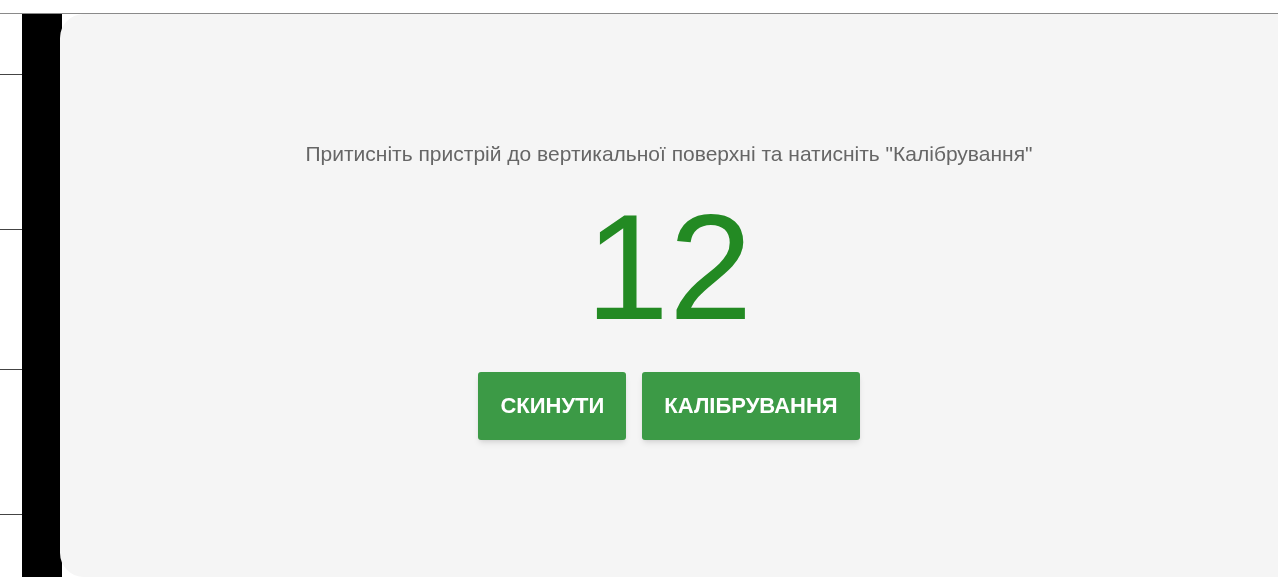 The width and height of the screenshot is (1278, 577). Describe the element at coordinates (669, 154) in the screenshot. I see `instruction-text: Притисніть пристрій до вертикальної поверхні та натисніть "Калібрування"` at that location.